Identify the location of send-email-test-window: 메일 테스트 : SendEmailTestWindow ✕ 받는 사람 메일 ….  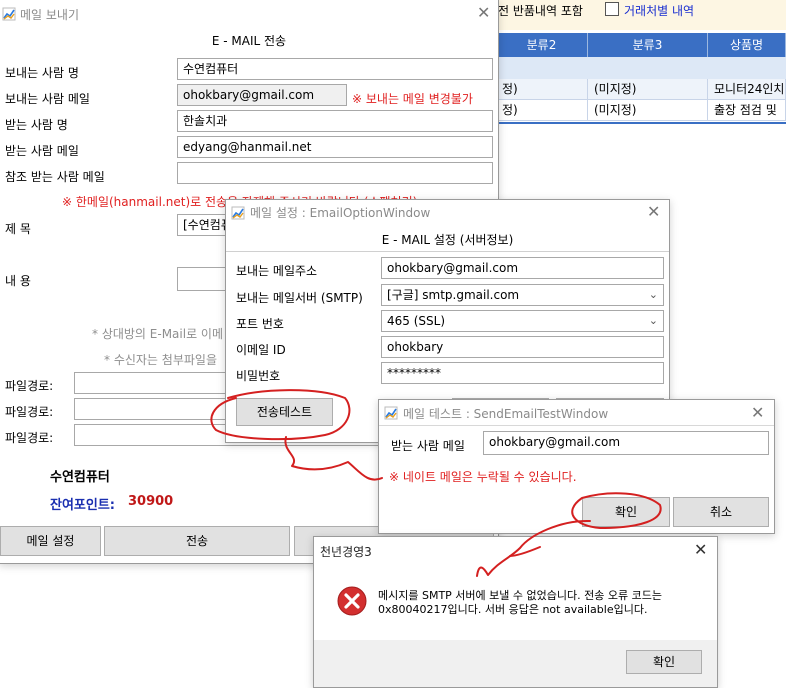
(576, 466).